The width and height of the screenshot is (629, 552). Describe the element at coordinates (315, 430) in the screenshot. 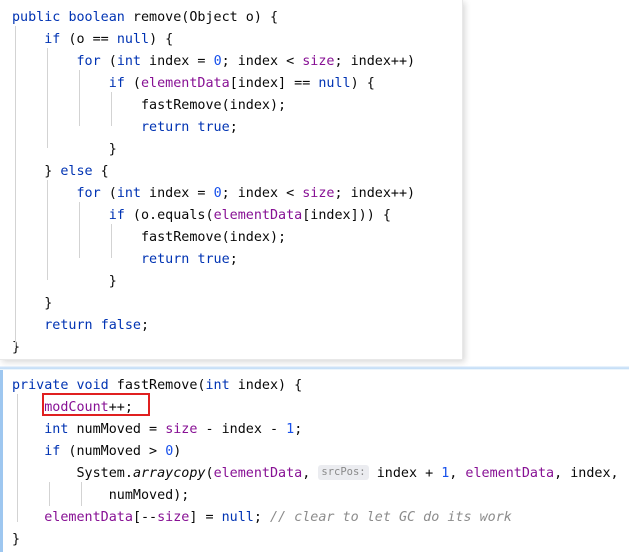

I see `code-line: int numMoved = size - index - 1;` at that location.